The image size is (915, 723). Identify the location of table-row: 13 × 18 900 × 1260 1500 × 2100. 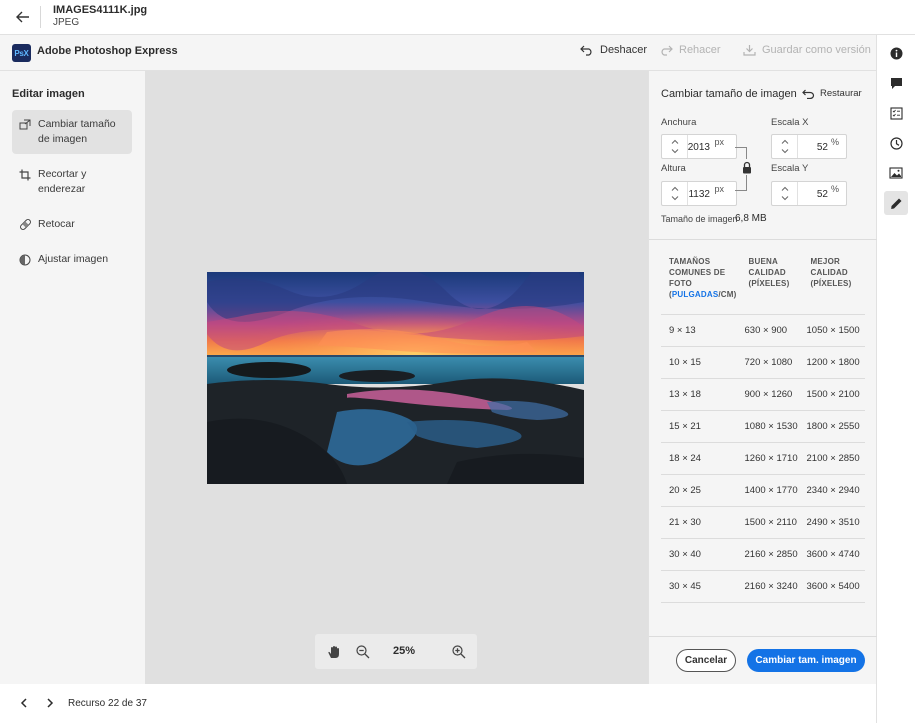
(763, 394).